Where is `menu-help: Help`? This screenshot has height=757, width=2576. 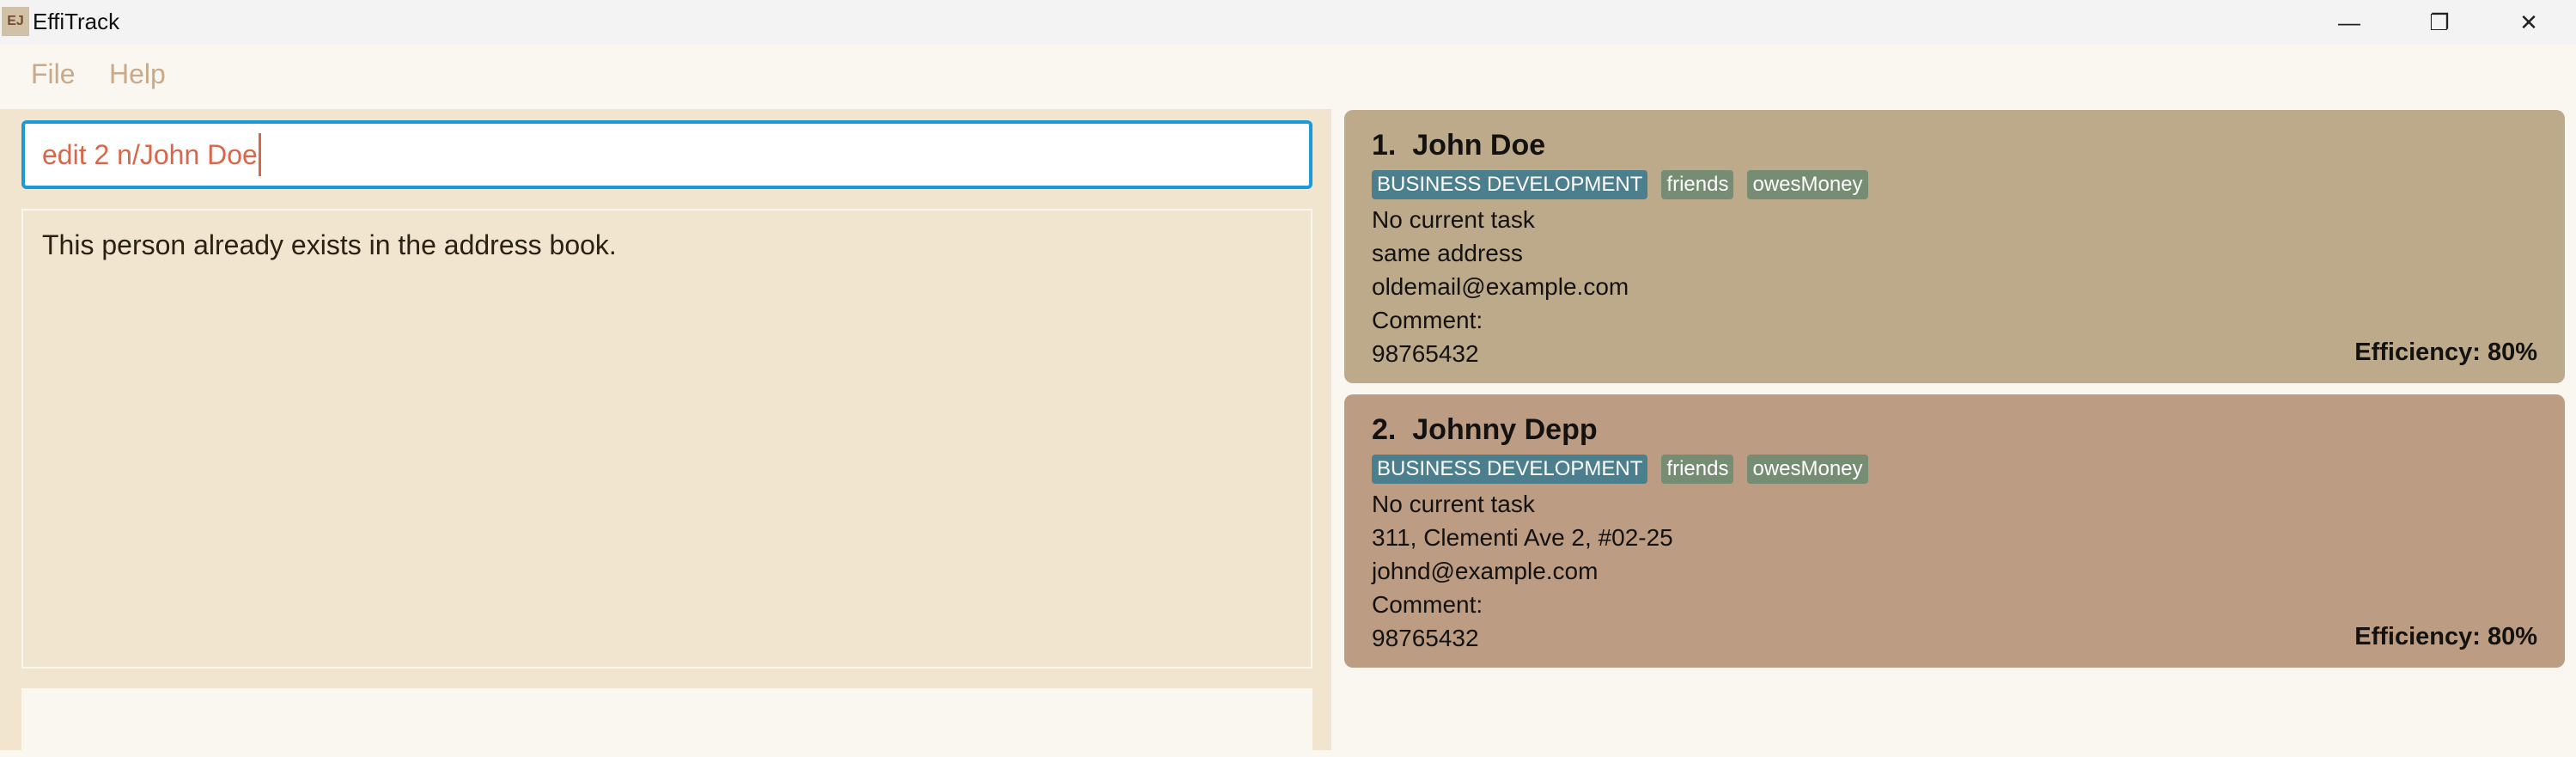 menu-help: Help is located at coordinates (137, 74).